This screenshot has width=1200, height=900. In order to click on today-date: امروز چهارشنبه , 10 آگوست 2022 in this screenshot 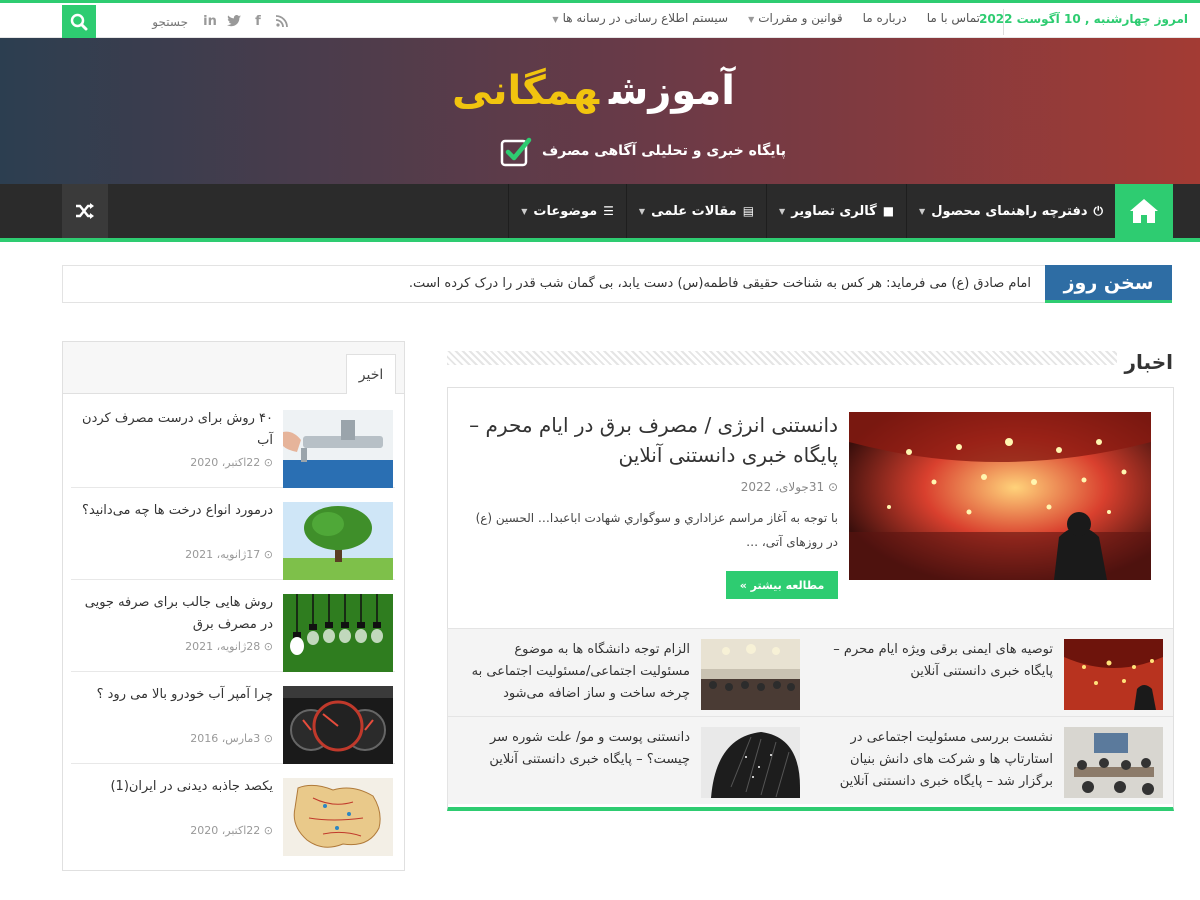, I will do `click(1083, 19)`.